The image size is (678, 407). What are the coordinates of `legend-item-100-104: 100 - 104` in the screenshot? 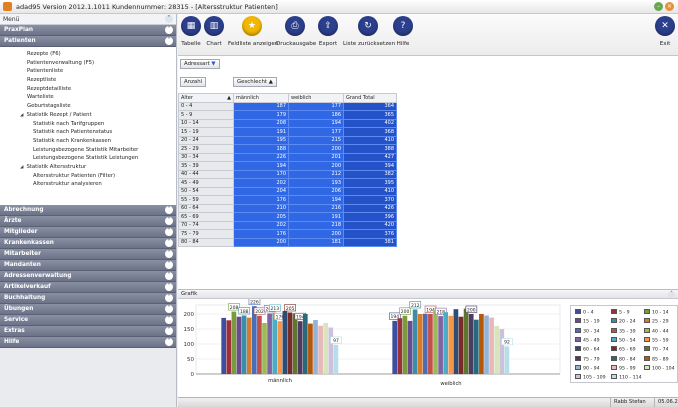 It's located at (659, 368).